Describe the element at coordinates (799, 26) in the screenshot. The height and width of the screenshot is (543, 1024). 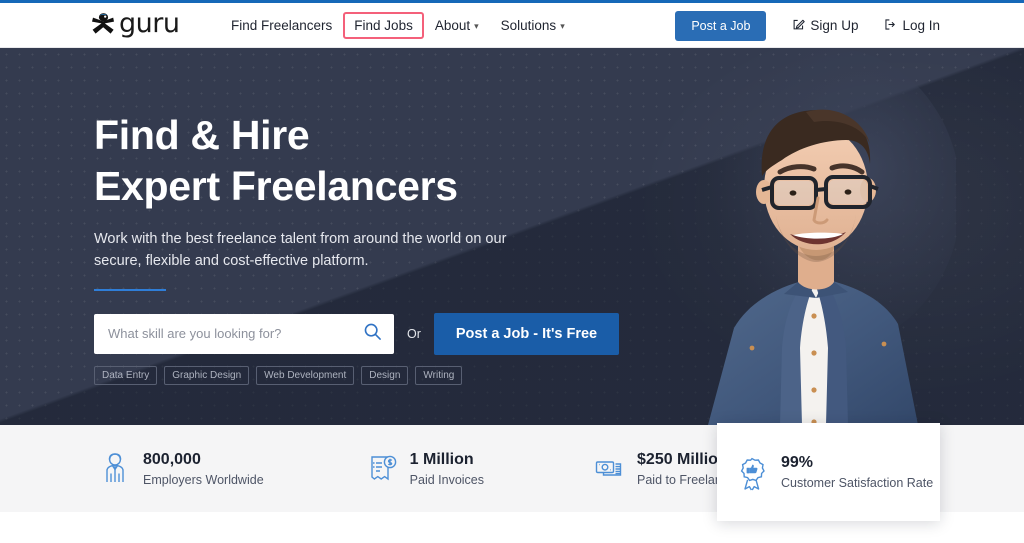
I see `pencil-square-icon` at that location.